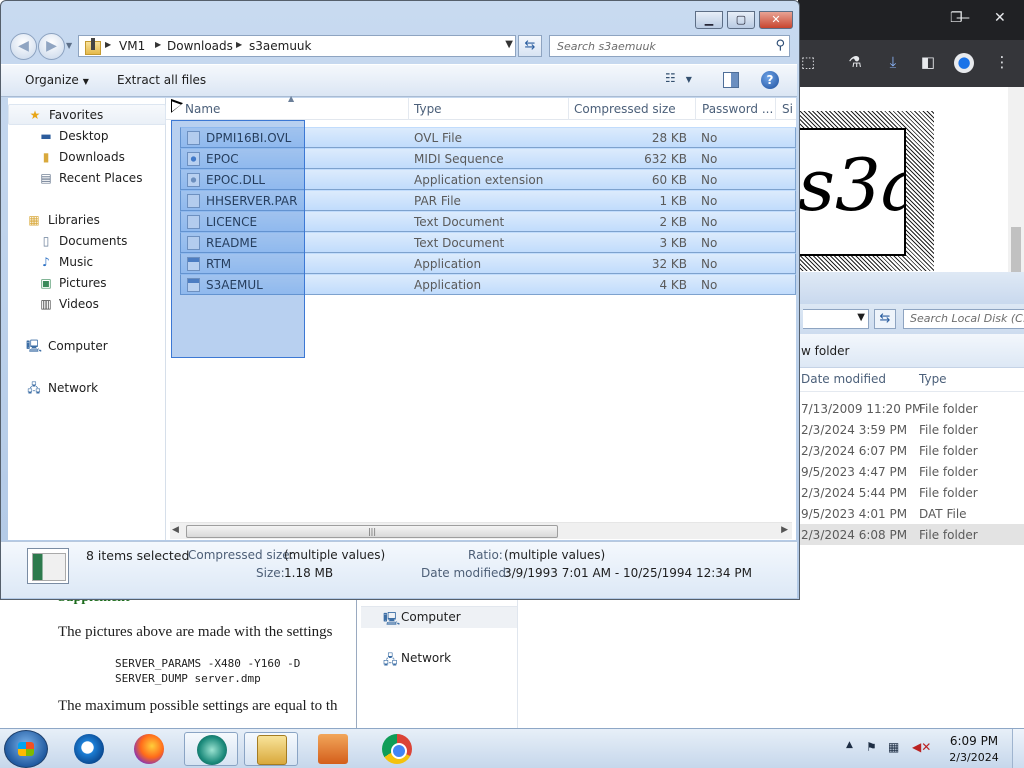 The image size is (1024, 768). What do you see at coordinates (175, 530) in the screenshot?
I see `scroll-left-icon: ◀` at bounding box center [175, 530].